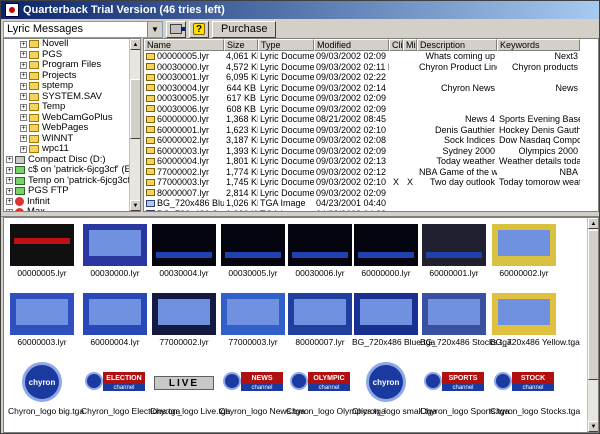  What do you see at coordinates (115, 383) in the screenshot?
I see `thumbnail-image: ELECTION channel` at bounding box center [115, 383].